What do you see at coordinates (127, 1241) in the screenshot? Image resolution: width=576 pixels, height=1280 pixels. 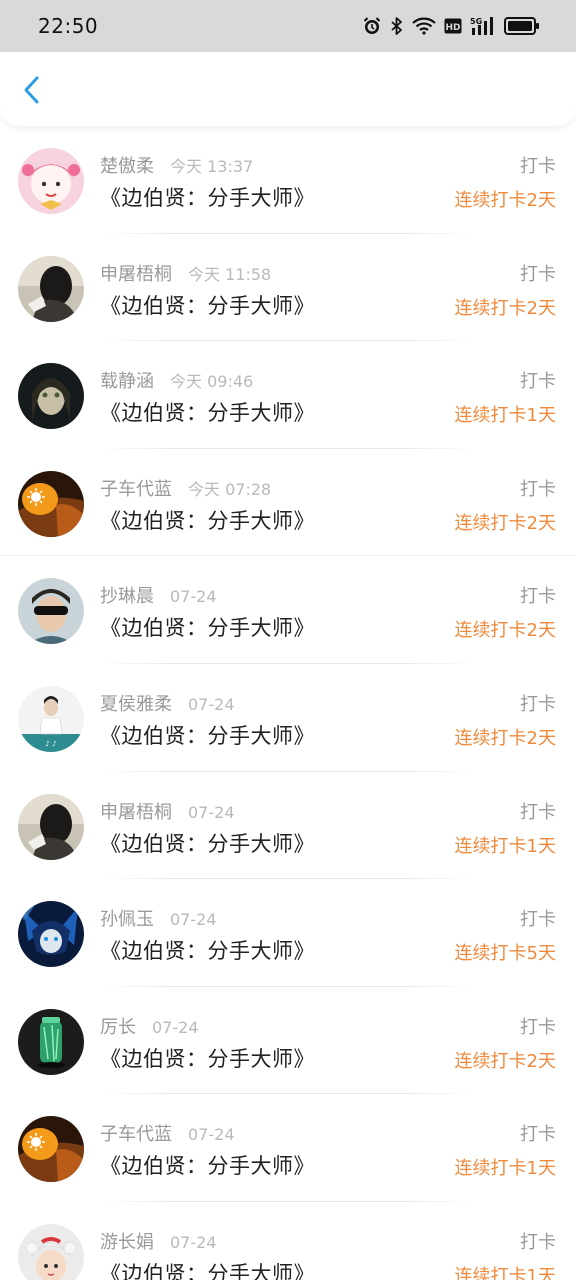 I see `user-name: 游长娟` at bounding box center [127, 1241].